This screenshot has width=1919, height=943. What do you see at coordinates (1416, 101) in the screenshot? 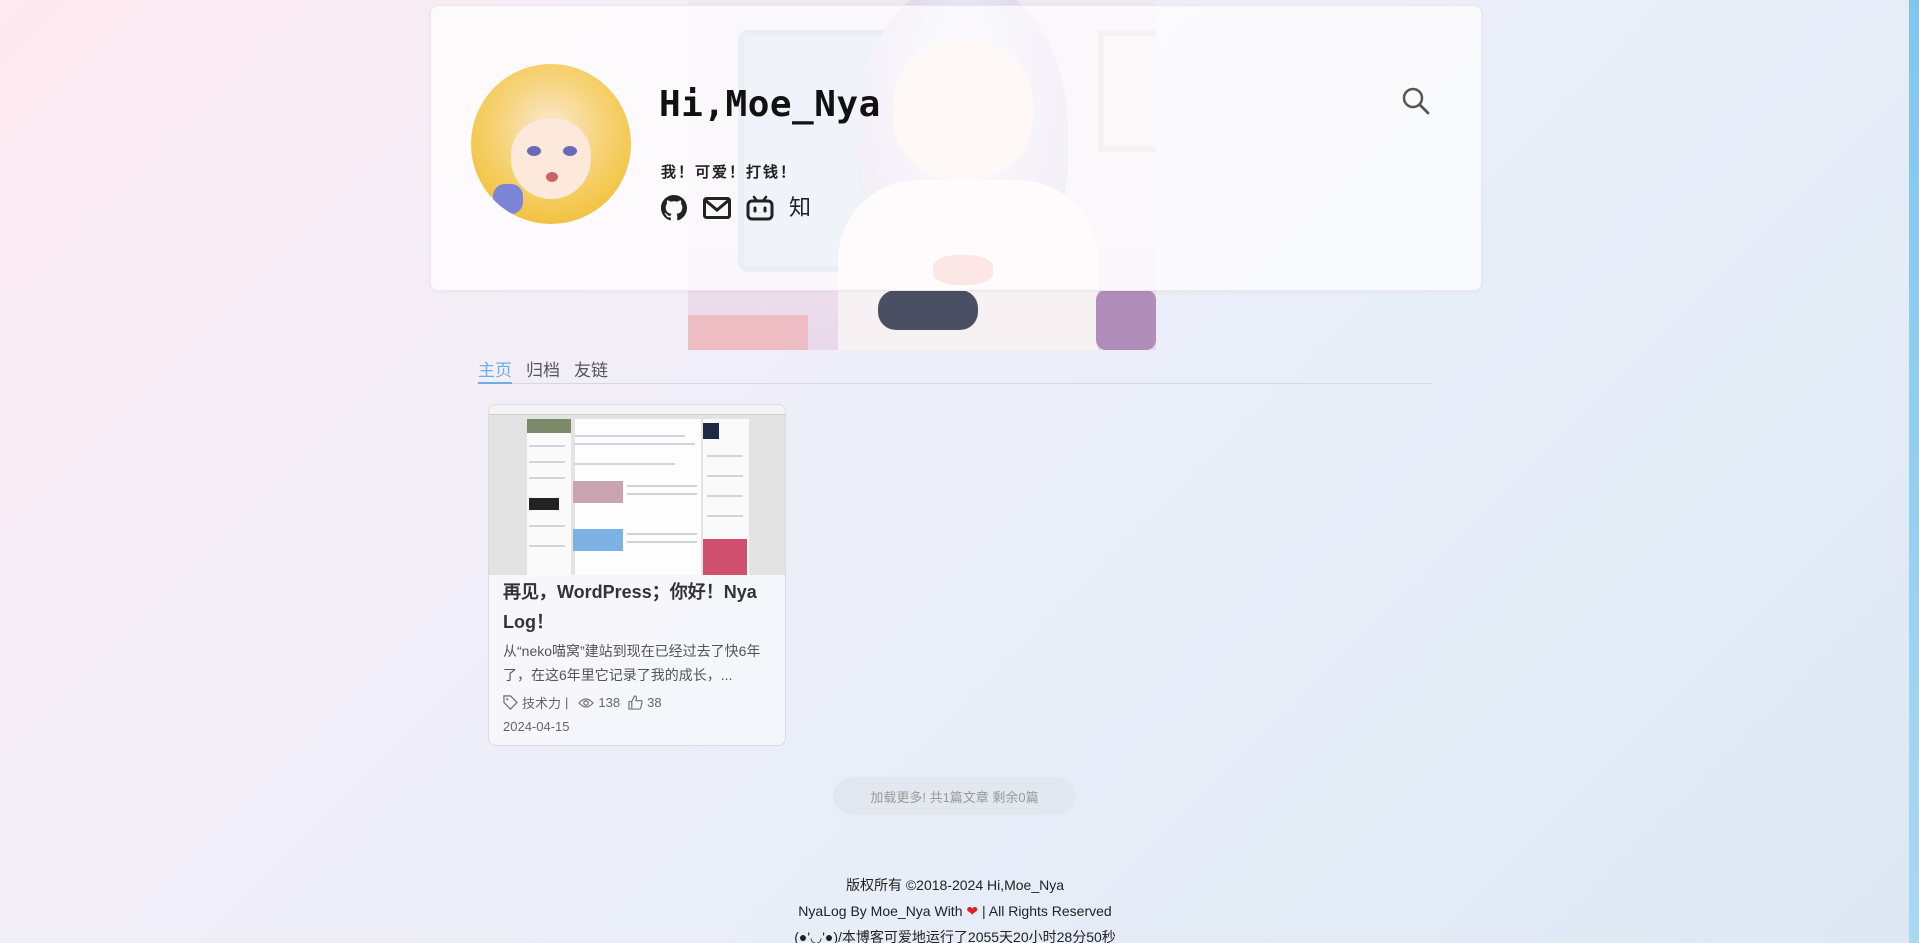
I see `search-icon` at bounding box center [1416, 101].